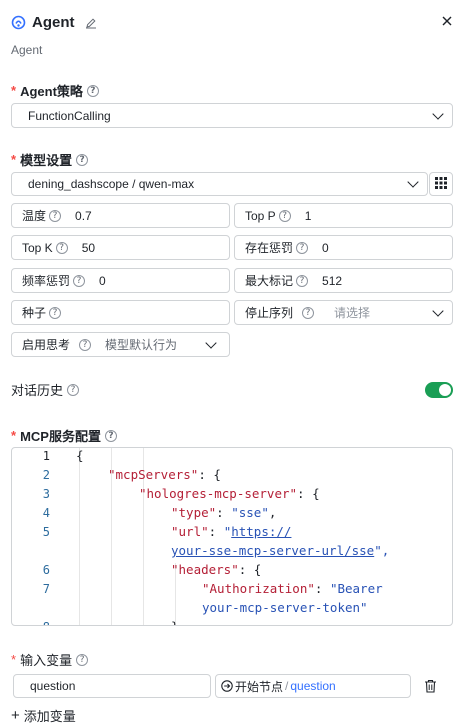  I want to click on mcp-label: MCP服务配置, so click(60, 436).